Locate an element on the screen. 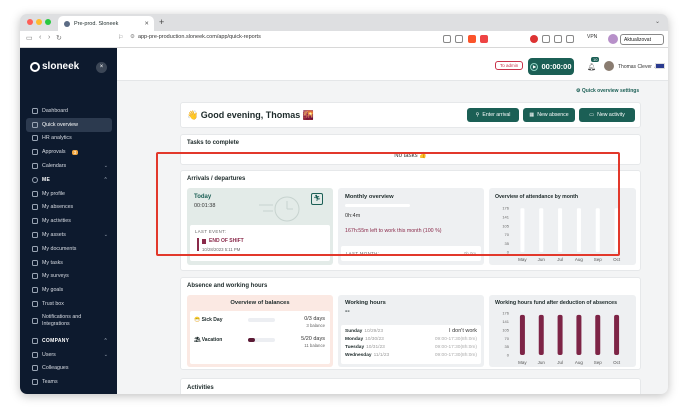 Image resolution: width=688 pixels, height=410 pixels. list-item: Monday 10/30/23 09:00-17:30(8h:0m) is located at coordinates (411, 339).